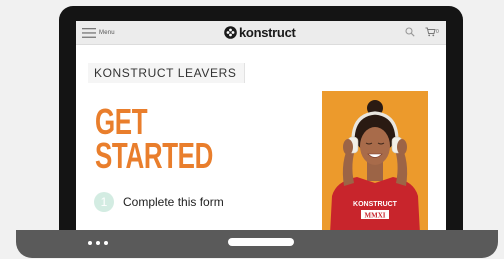 The width and height of the screenshot is (504, 259). I want to click on search-icon, so click(410, 32).